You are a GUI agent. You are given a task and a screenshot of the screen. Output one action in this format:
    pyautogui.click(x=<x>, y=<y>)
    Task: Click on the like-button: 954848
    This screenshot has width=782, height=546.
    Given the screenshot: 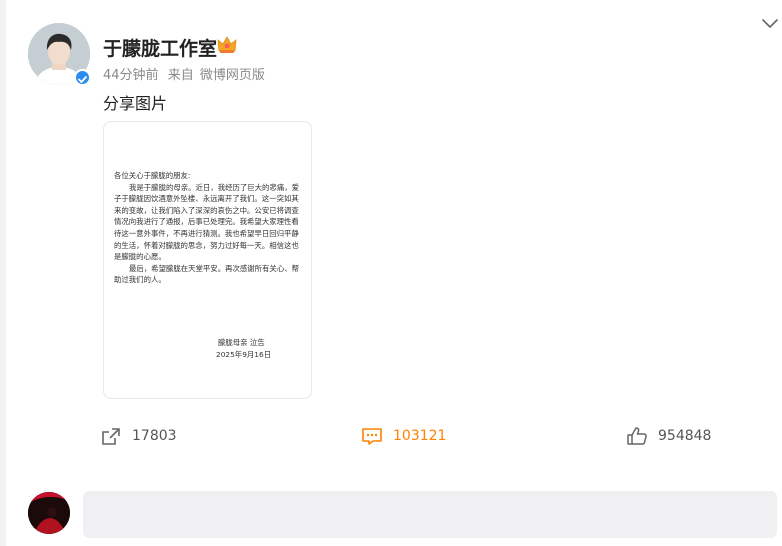 What is the action you would take?
    pyautogui.click(x=668, y=436)
    